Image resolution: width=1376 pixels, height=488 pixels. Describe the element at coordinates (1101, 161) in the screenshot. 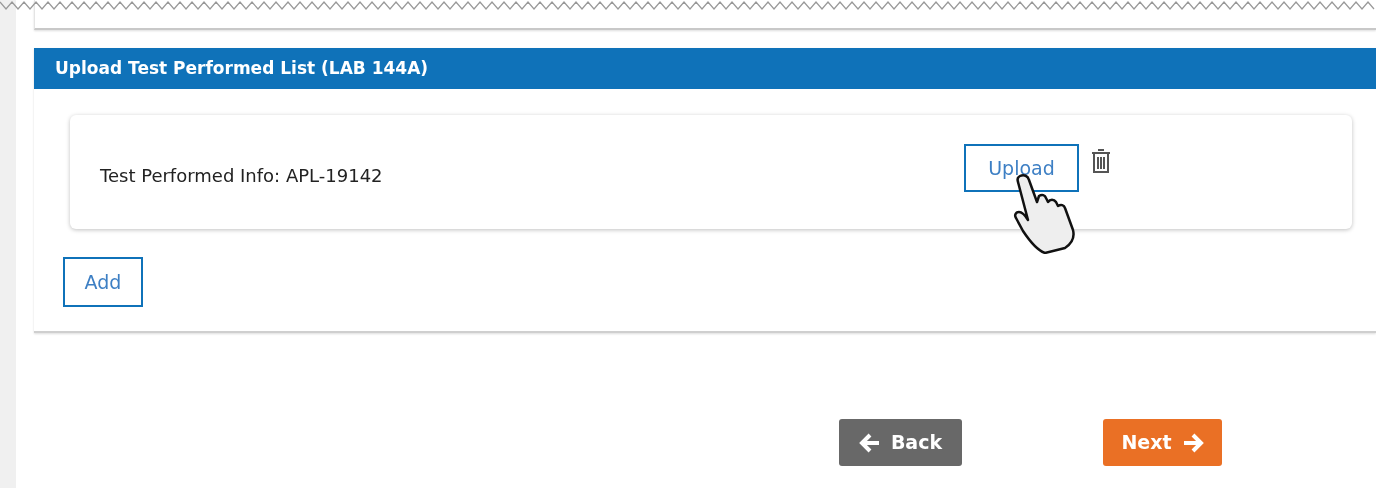

I see `trash-icon` at that location.